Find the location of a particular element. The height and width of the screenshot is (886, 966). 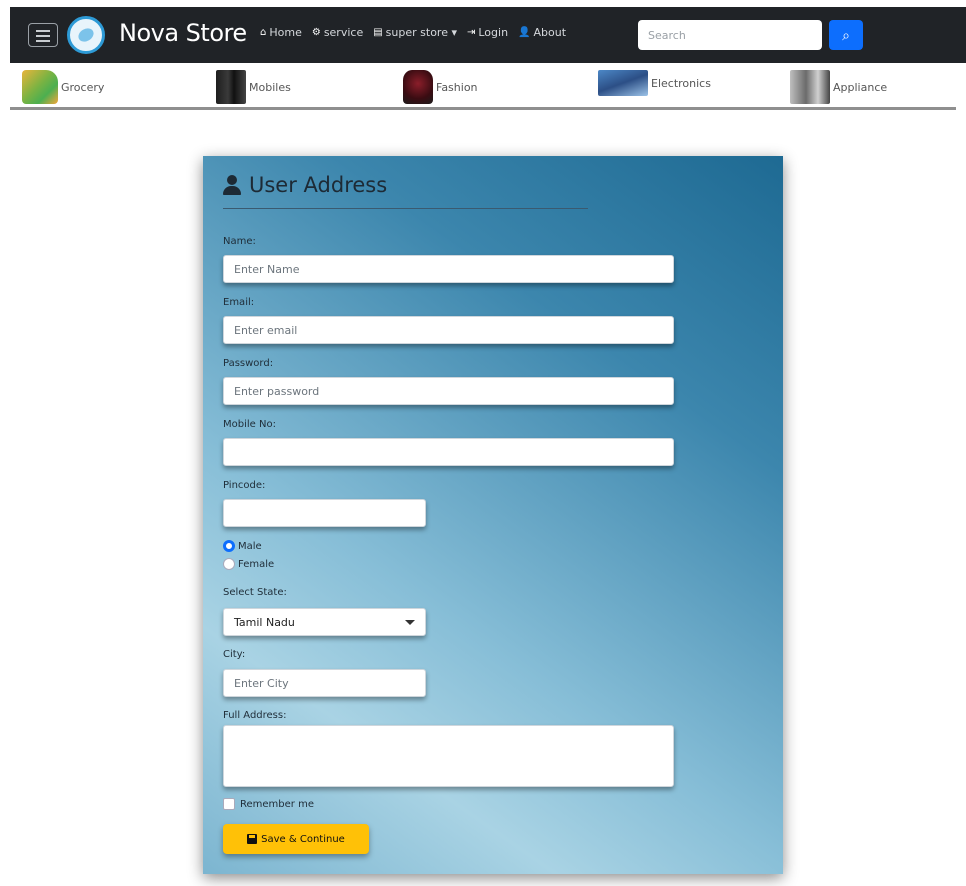

appliance-icon is located at coordinates (810, 87).